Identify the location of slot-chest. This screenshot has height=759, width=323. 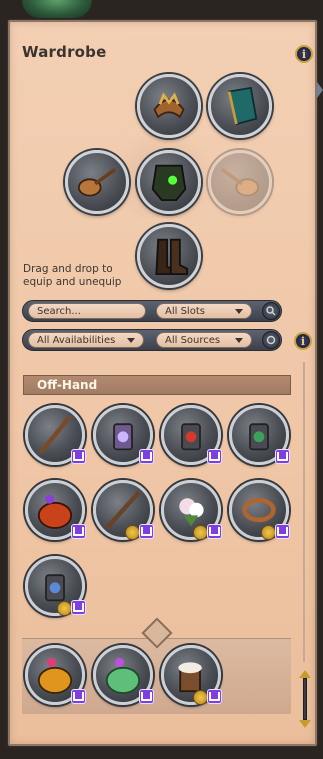
(169, 182).